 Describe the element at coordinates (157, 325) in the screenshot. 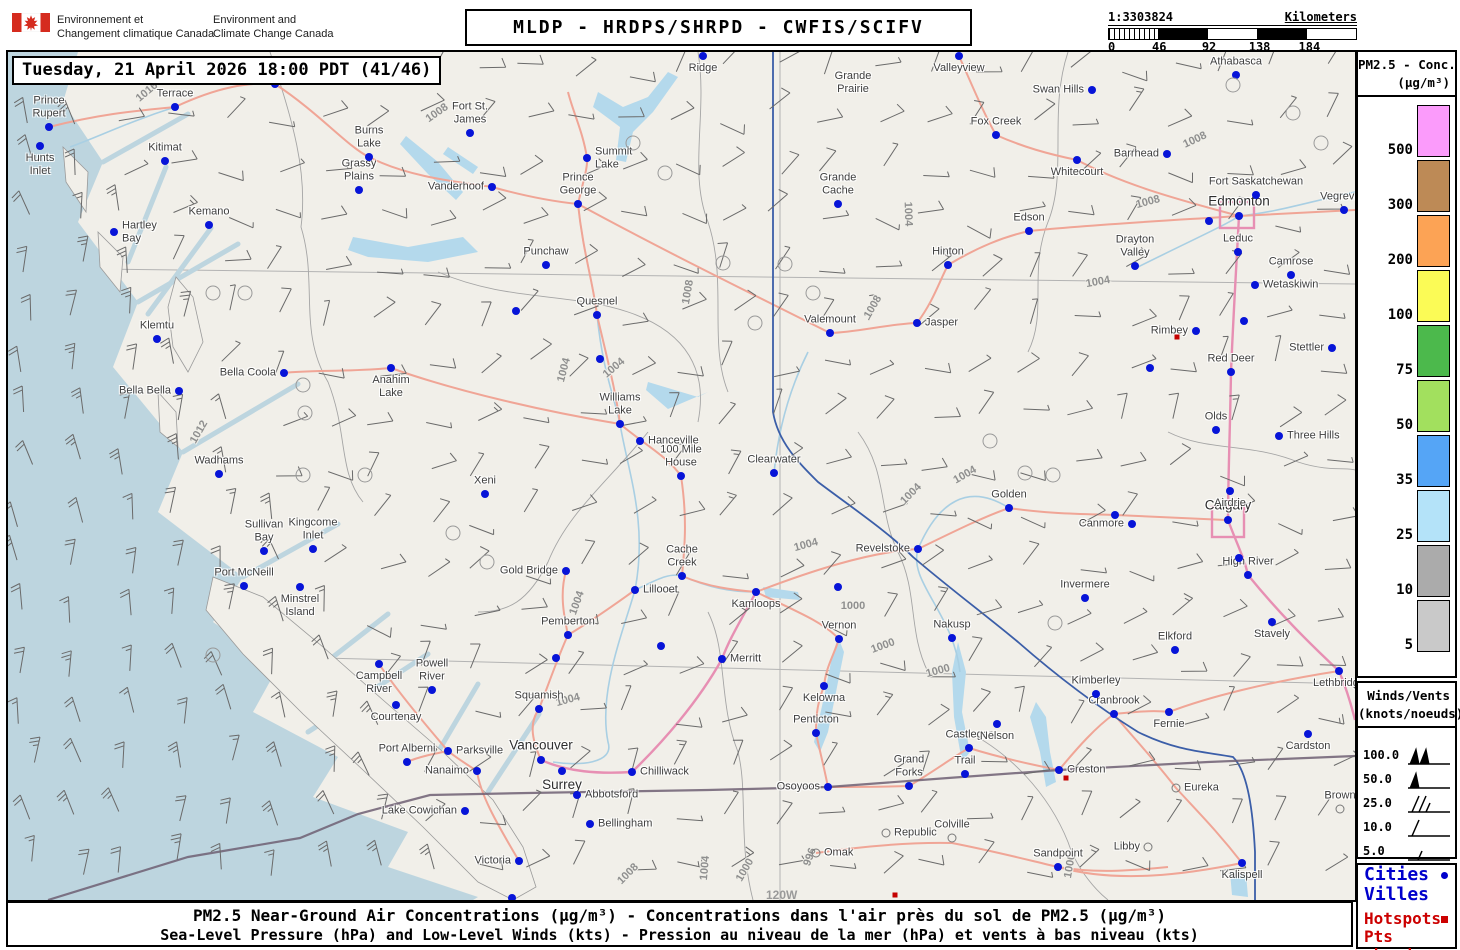

I see `city-label: Klemtu` at that location.